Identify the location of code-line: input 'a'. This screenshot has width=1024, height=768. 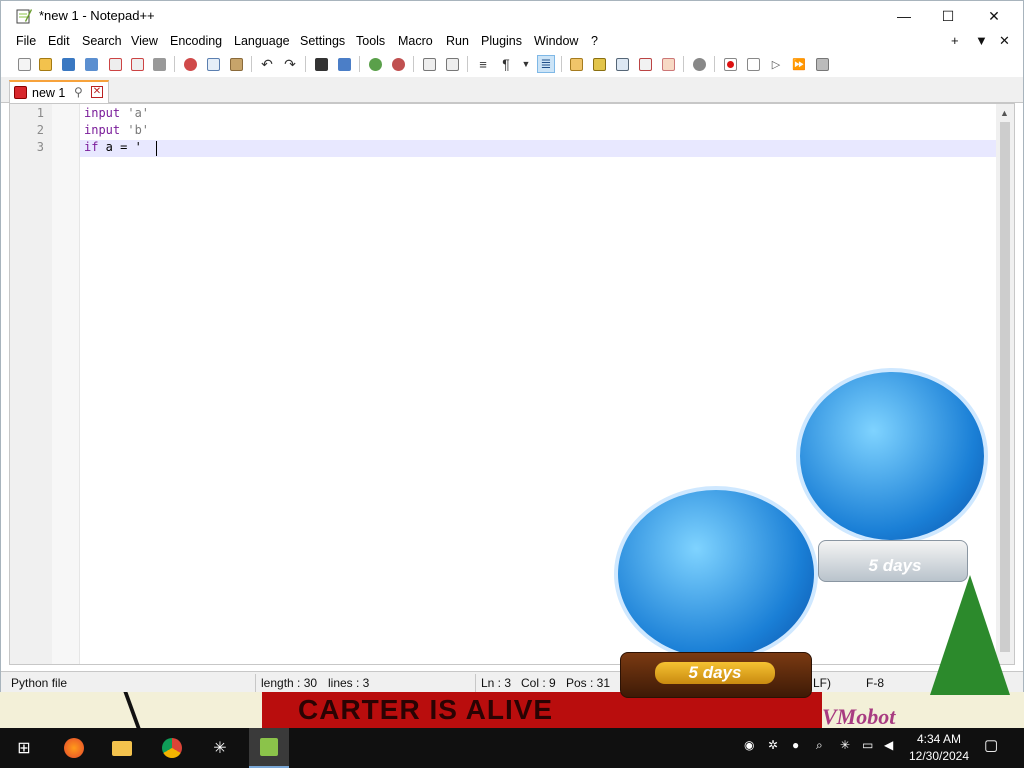
(116, 113).